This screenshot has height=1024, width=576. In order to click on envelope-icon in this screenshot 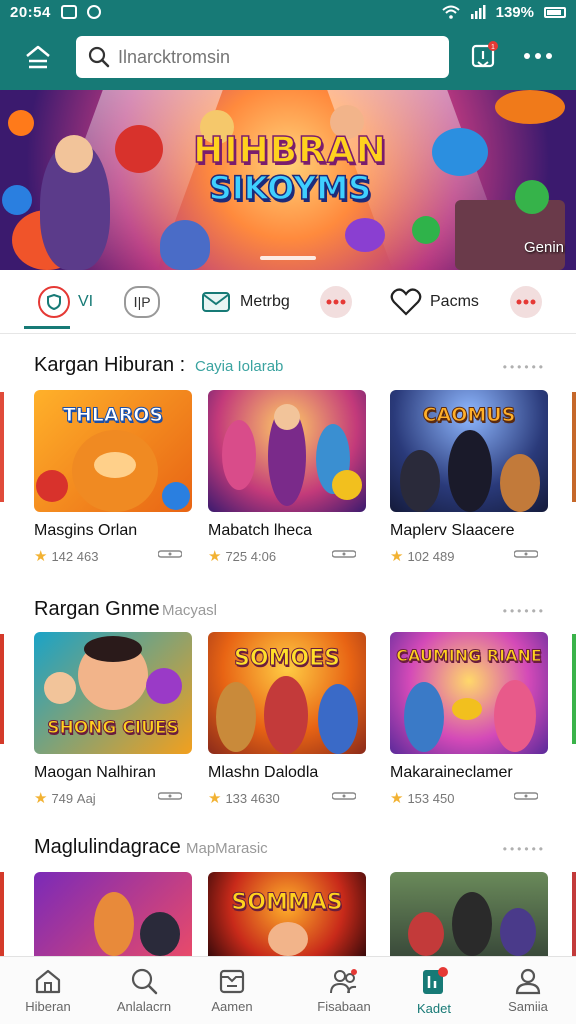, I will do `click(216, 302)`.